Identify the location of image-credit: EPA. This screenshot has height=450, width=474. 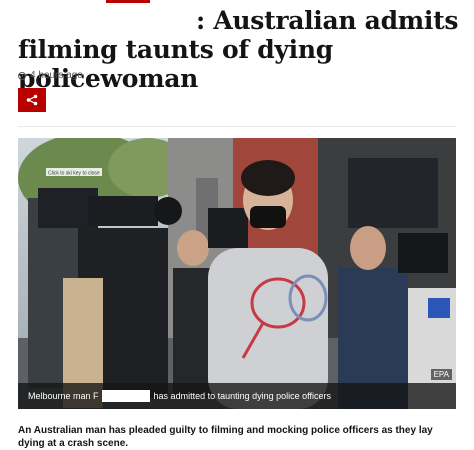
(441, 374).